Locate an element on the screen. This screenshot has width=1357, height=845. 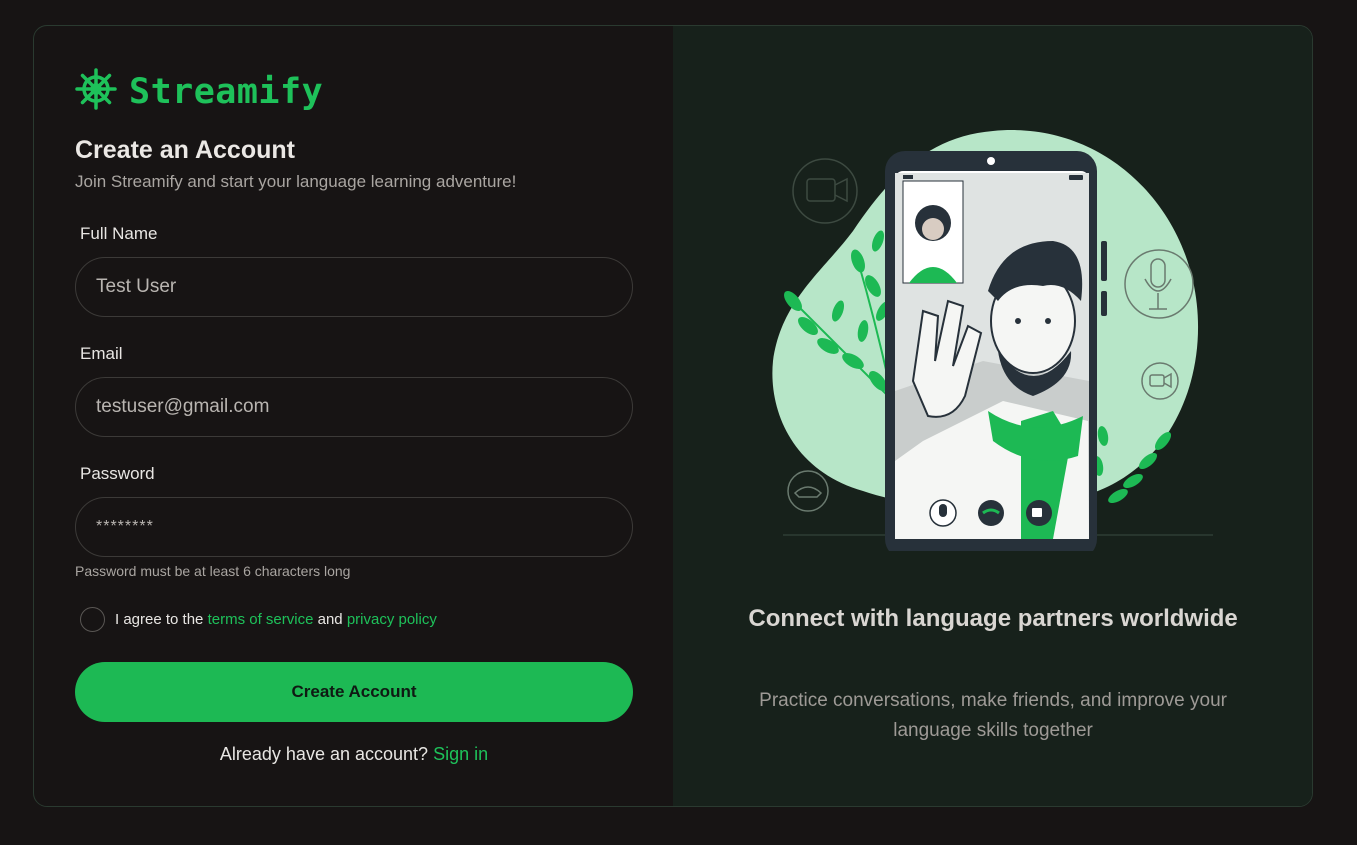
logo: Streamify is located at coordinates (199, 91).